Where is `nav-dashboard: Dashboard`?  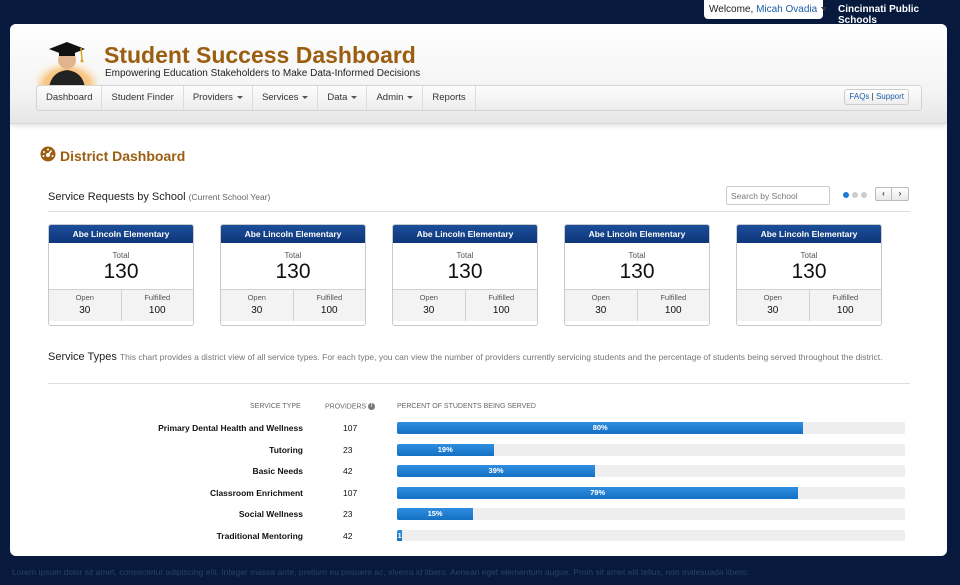
nav-dashboard: Dashboard is located at coordinates (70, 98).